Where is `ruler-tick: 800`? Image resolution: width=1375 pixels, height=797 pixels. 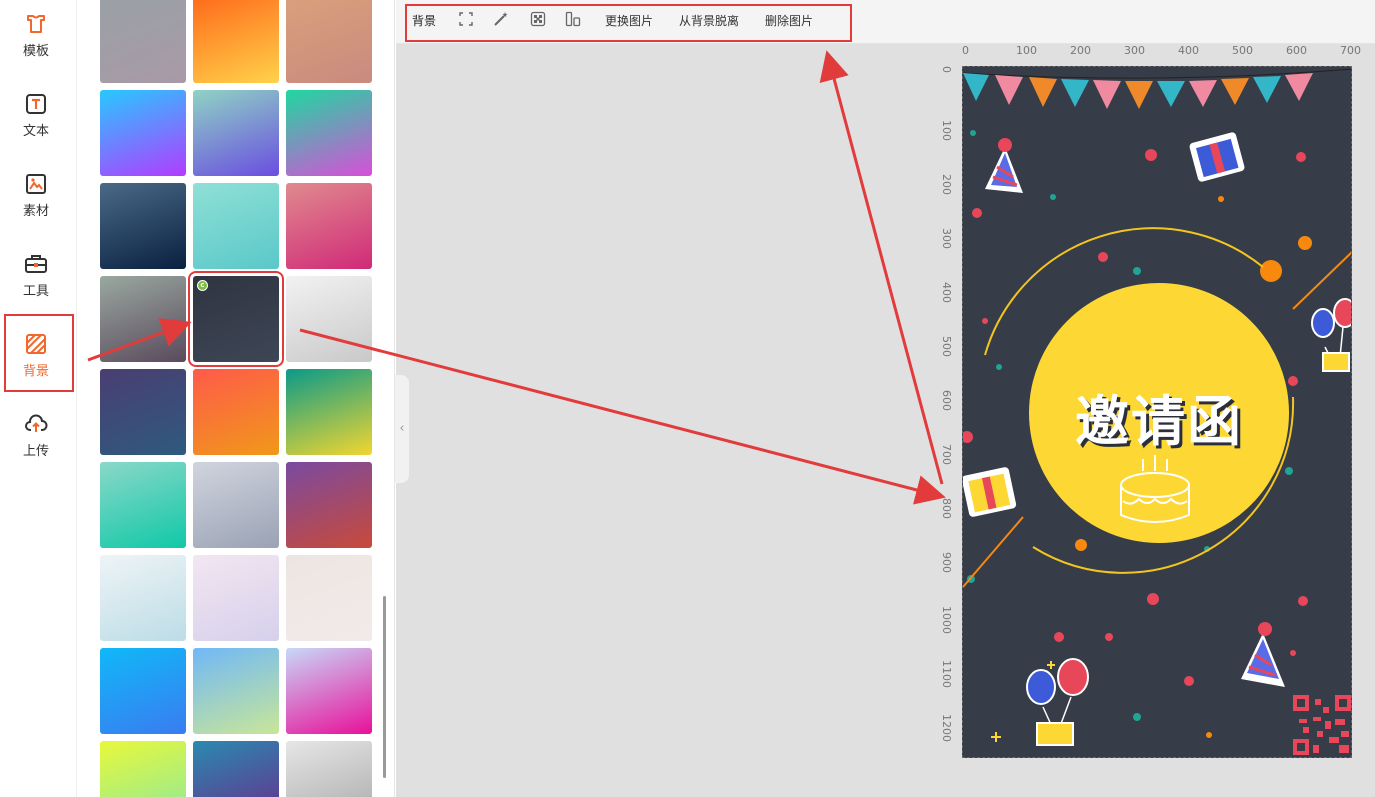 ruler-tick: 800 is located at coordinates (946, 508).